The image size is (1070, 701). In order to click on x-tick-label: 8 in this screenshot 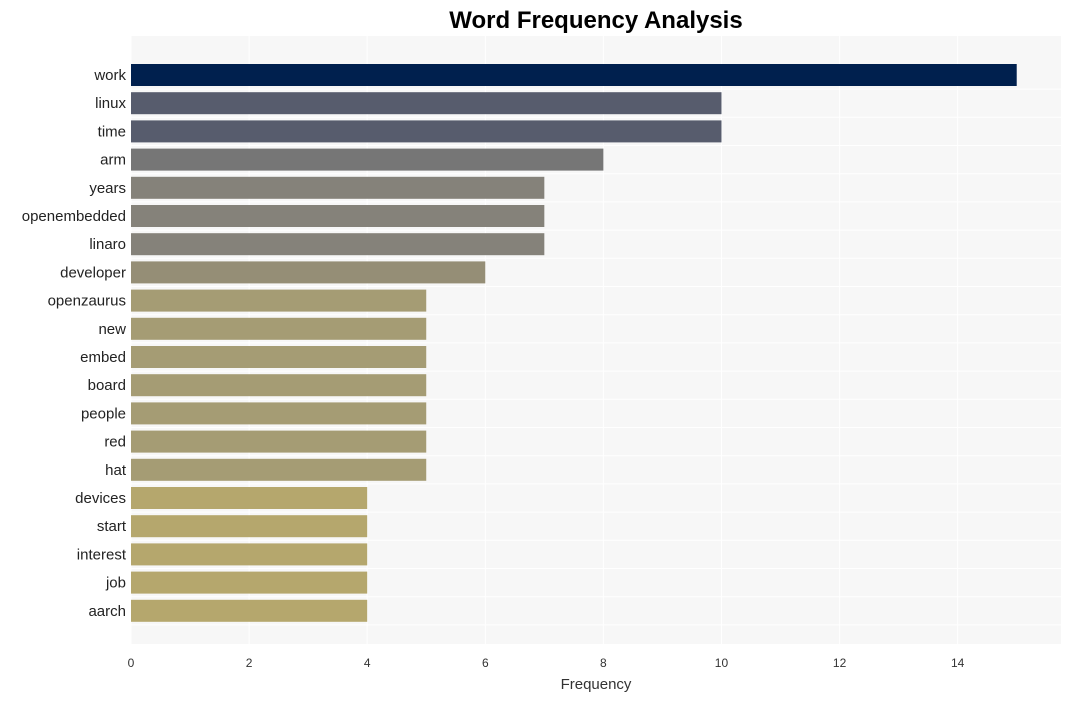, I will do `click(603, 663)`.